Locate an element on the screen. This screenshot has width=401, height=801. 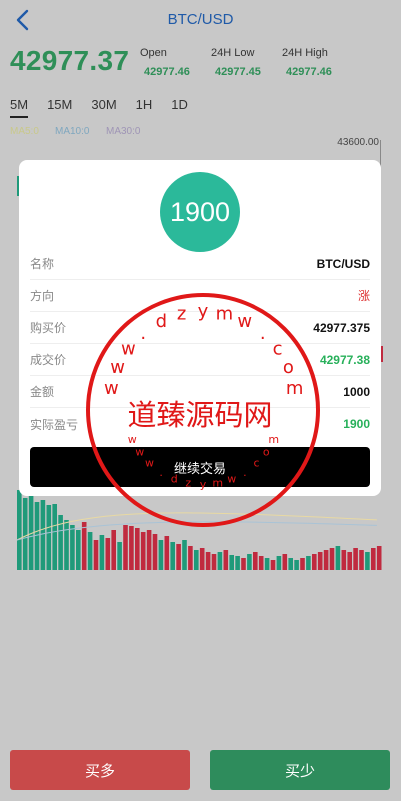
watermark-bottom-letters: www.d z y m w.com is located at coordinates (203, 462).